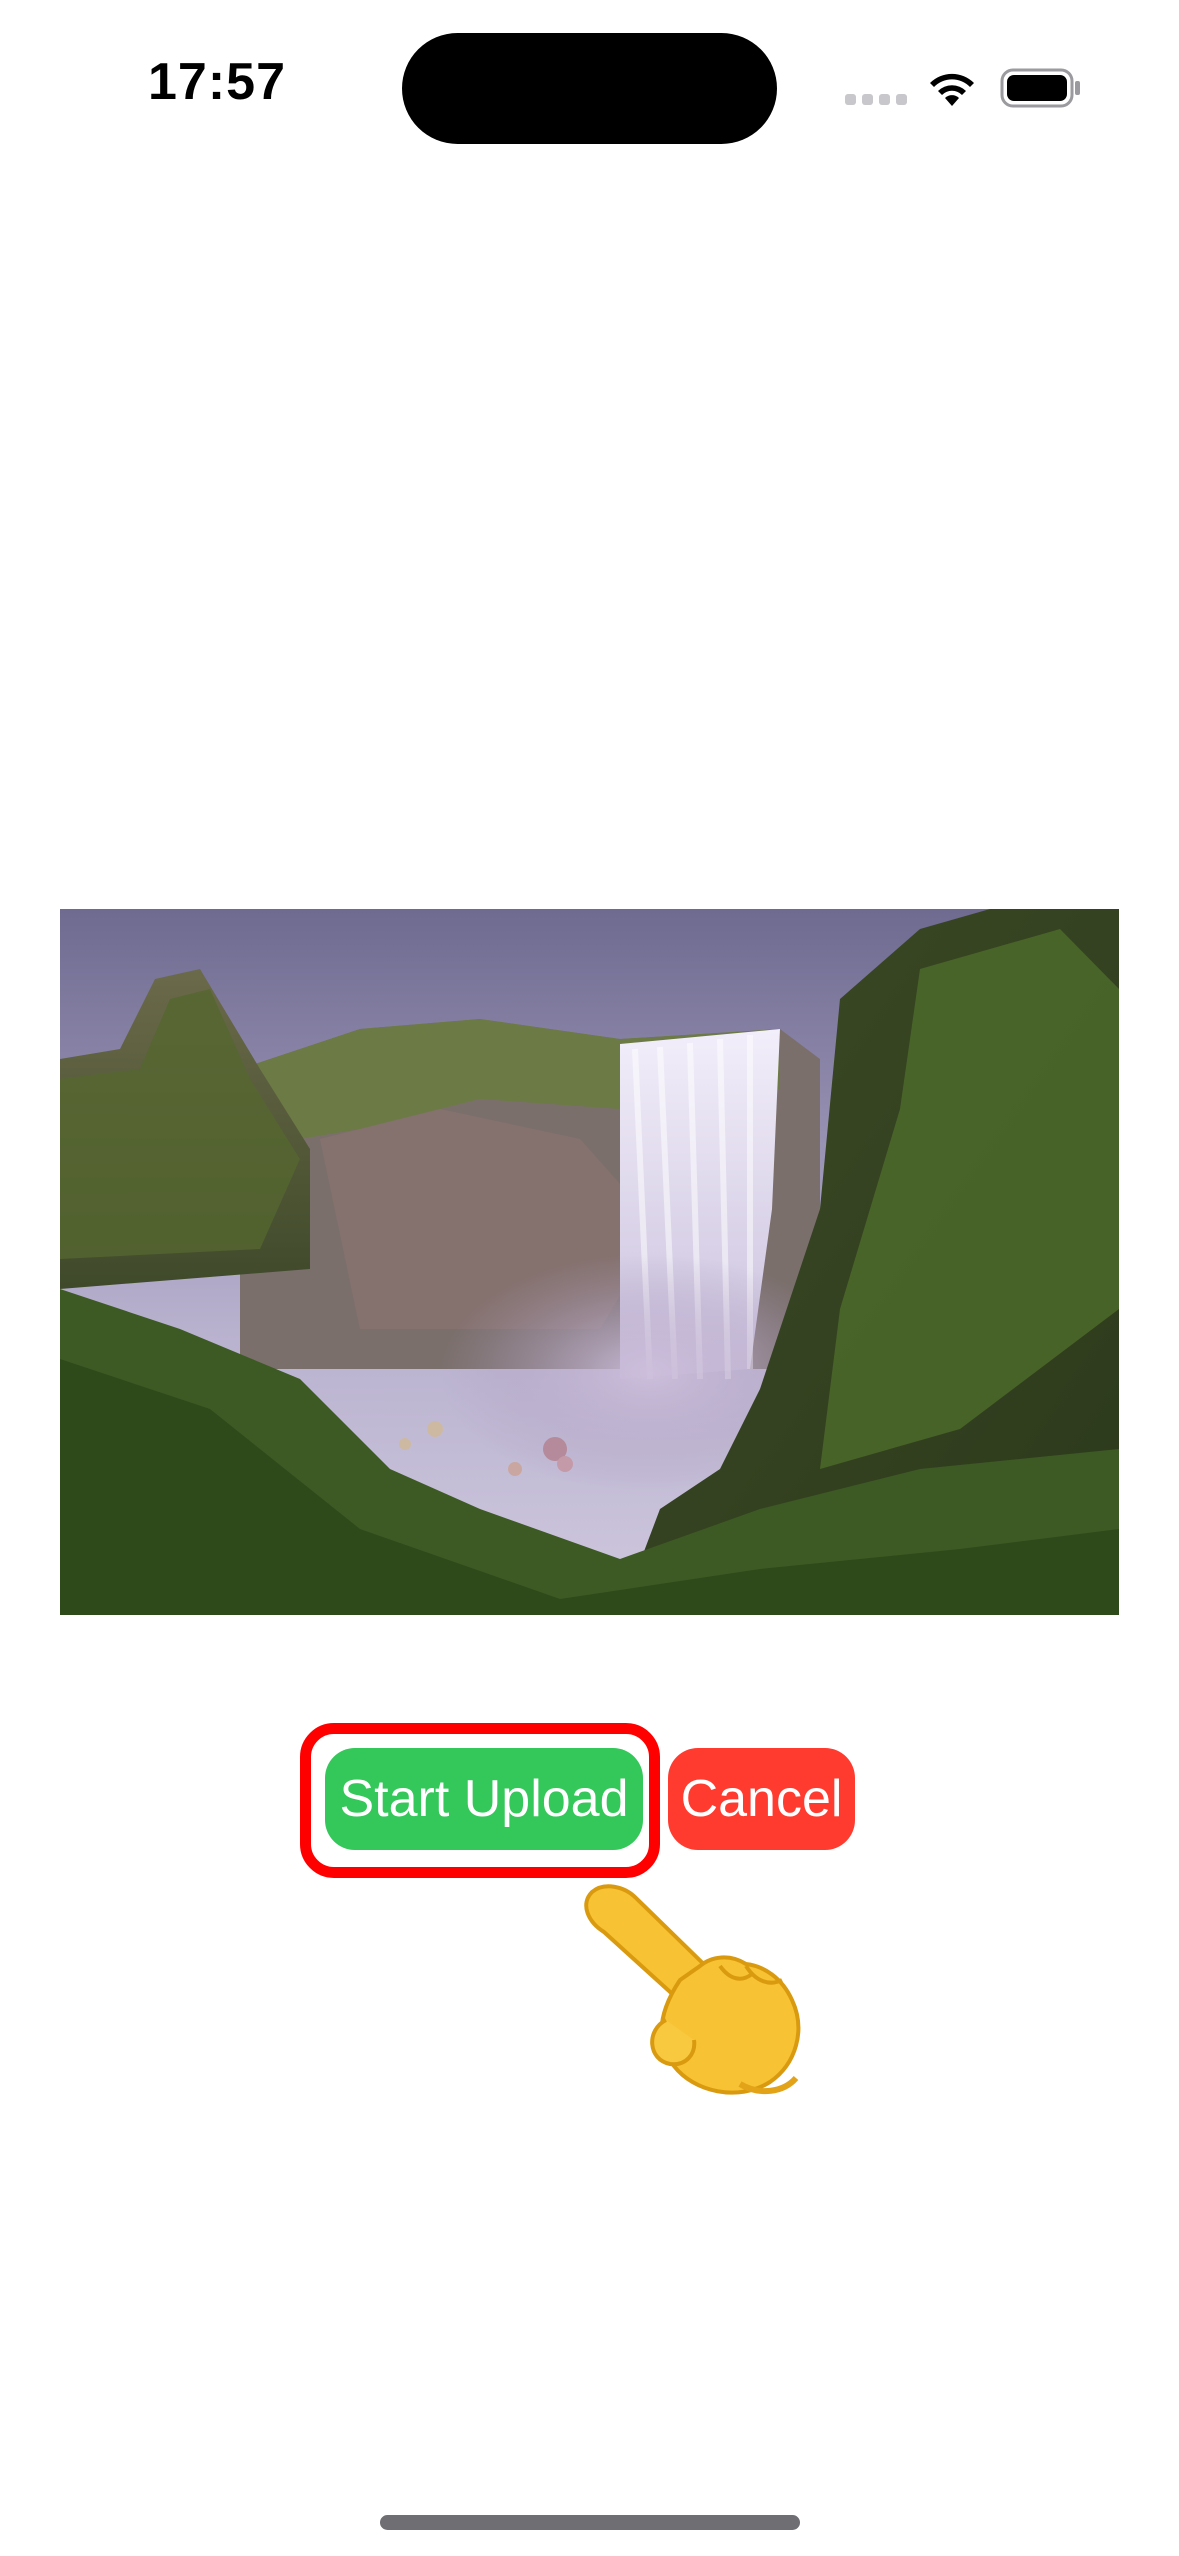 This screenshot has width=1179, height=2556. Describe the element at coordinates (484, 1799) in the screenshot. I see `start-upload-button: Start Upload` at that location.